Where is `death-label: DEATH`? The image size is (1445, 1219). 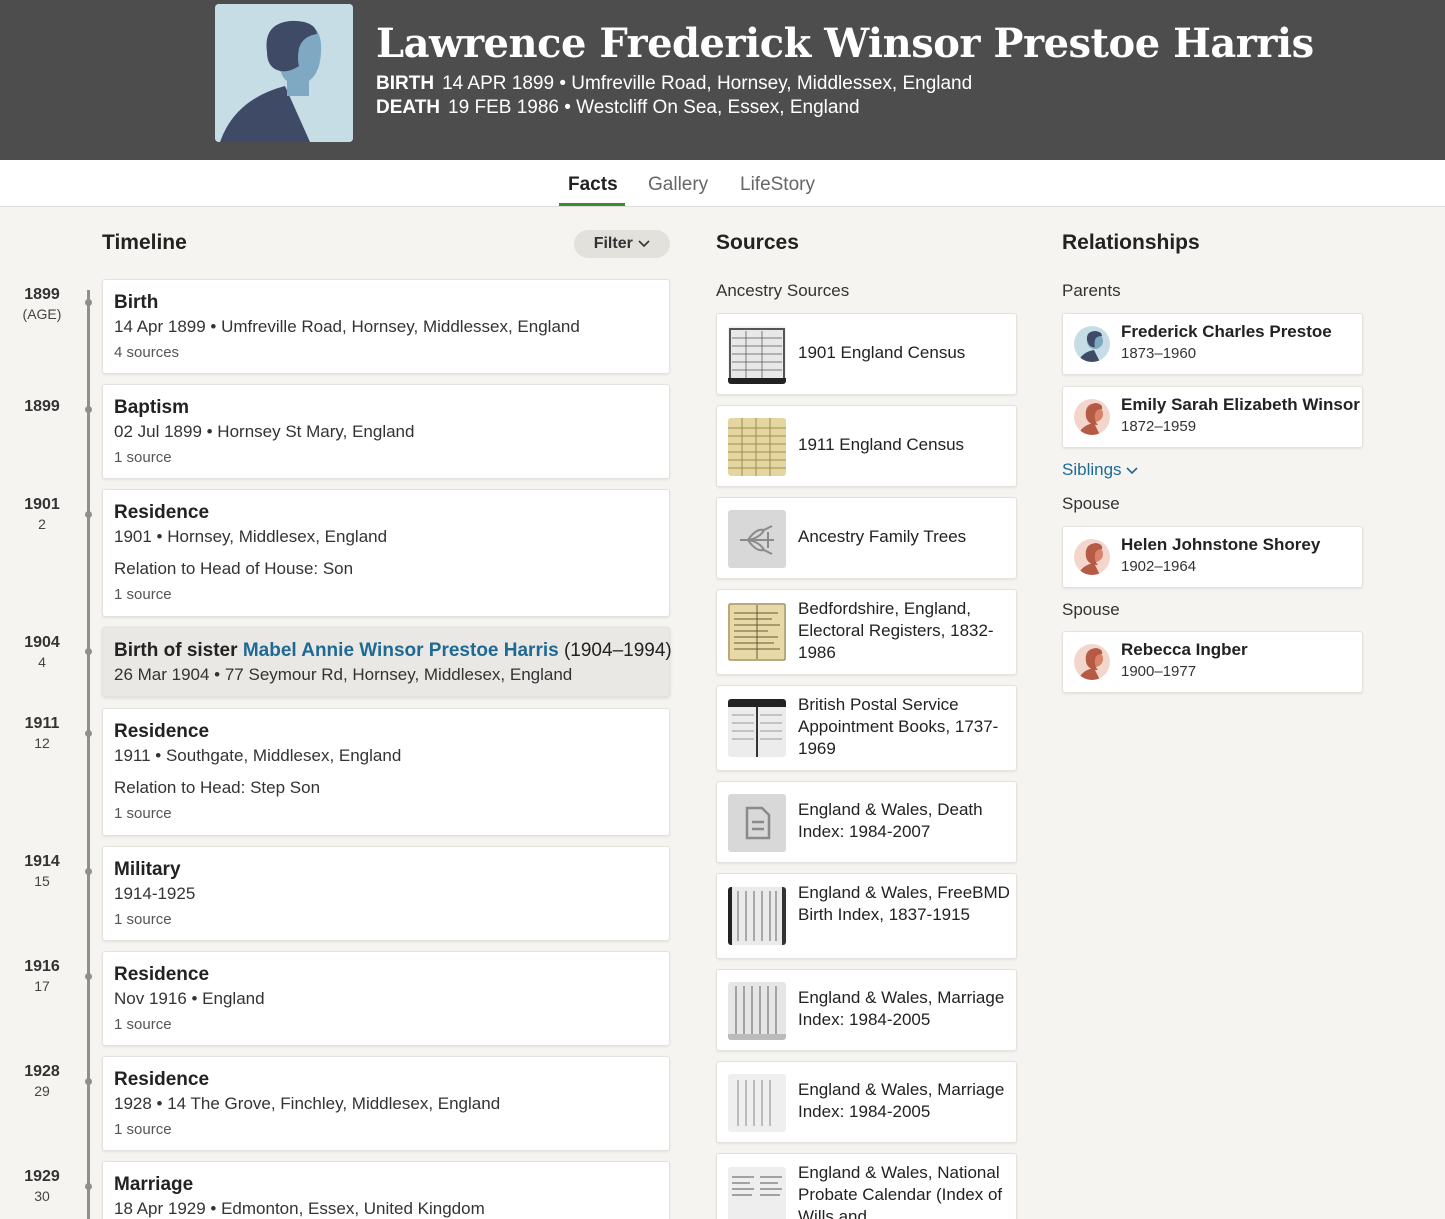
death-label: DEATH is located at coordinates (408, 107).